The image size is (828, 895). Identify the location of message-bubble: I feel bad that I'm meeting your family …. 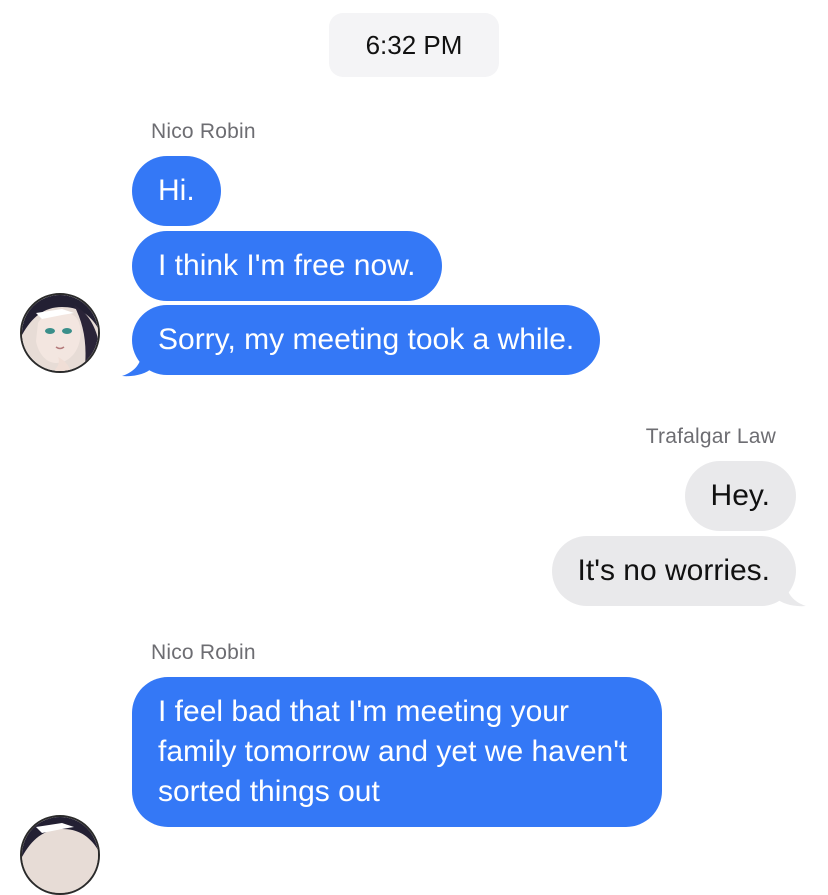
(397, 752).